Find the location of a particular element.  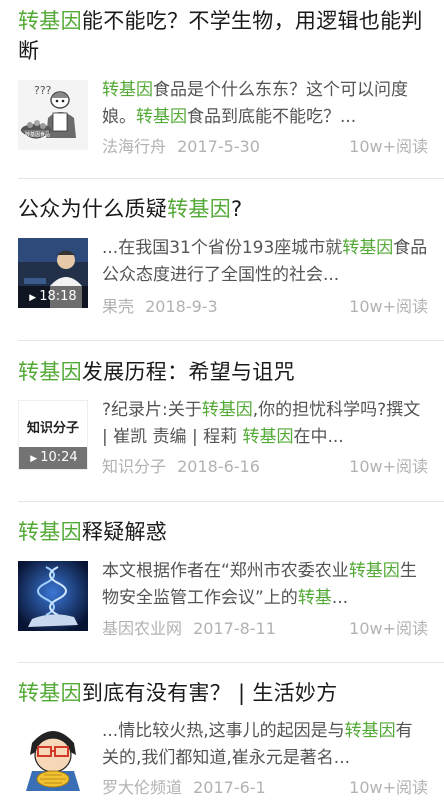

publish-date: 2017-5-30 is located at coordinates (218, 146).